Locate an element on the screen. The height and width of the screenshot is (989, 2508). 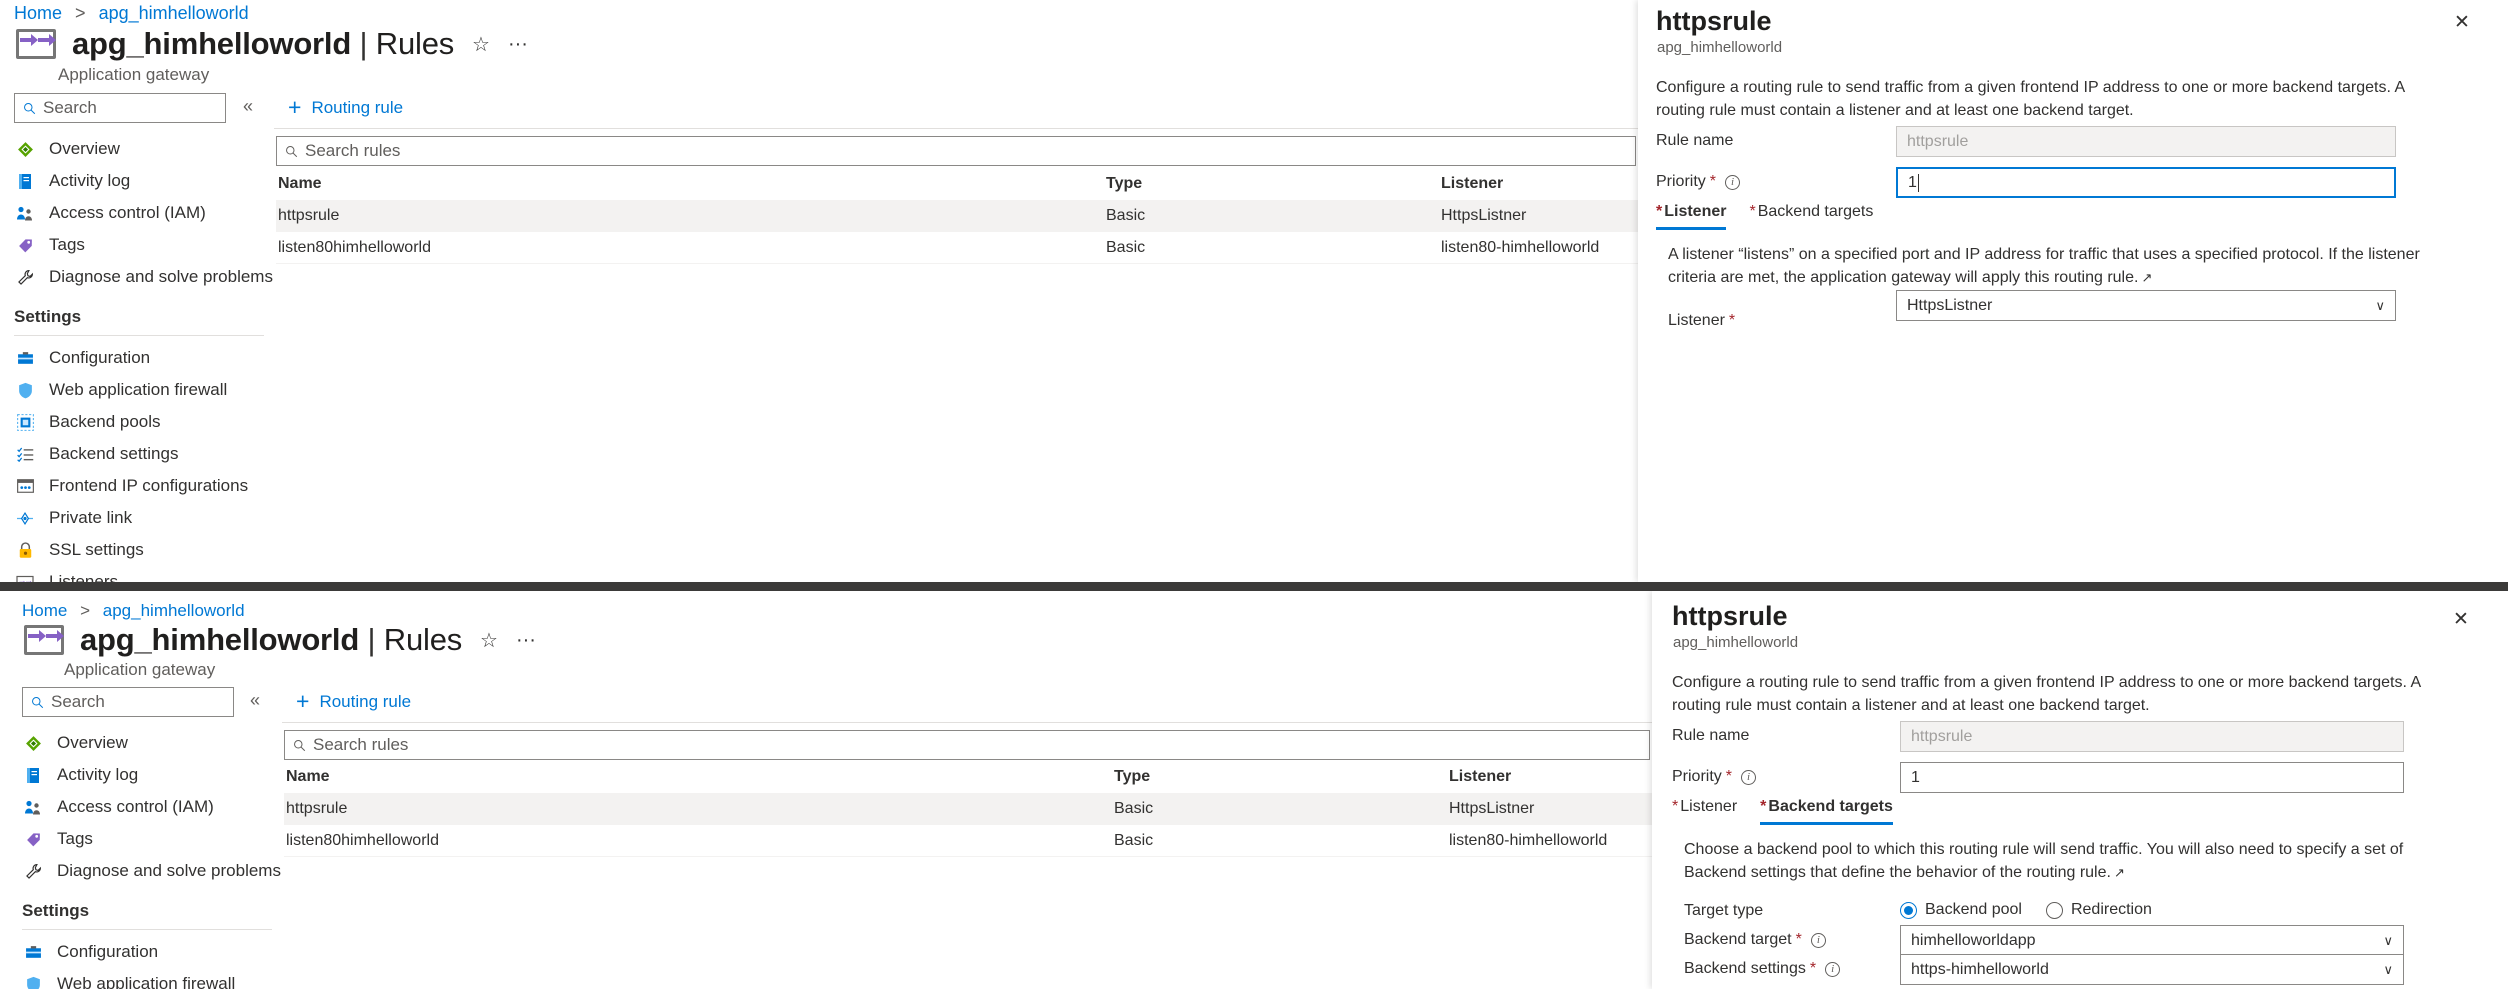
cell-name: httpsrule is located at coordinates (309, 215).